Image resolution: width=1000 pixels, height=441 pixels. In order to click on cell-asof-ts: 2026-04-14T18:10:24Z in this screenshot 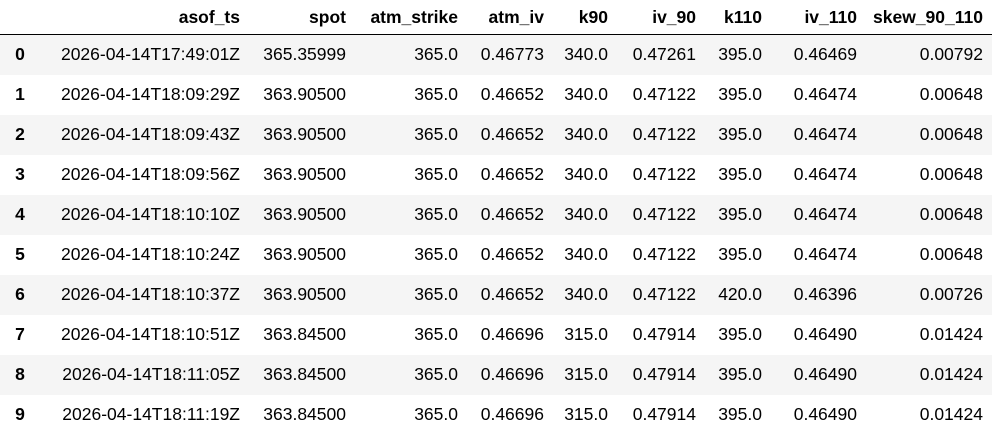, I will do `click(150, 254)`.